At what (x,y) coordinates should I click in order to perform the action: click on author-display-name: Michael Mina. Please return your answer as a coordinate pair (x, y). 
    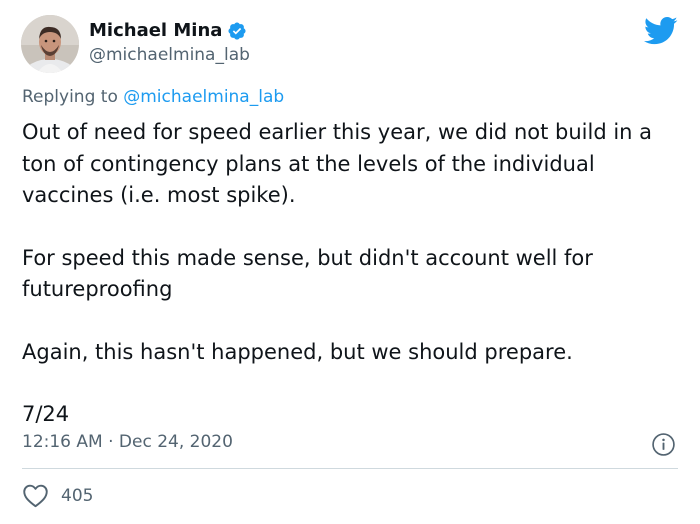
    Looking at the image, I should click on (155, 30).